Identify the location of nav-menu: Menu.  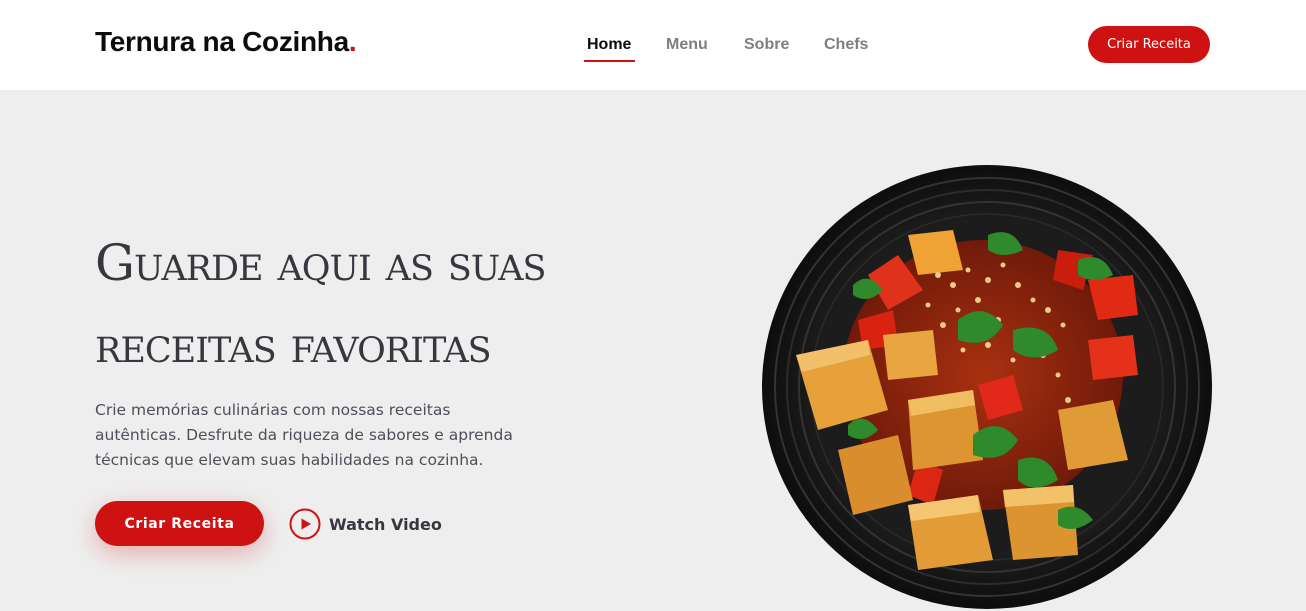
(687, 45).